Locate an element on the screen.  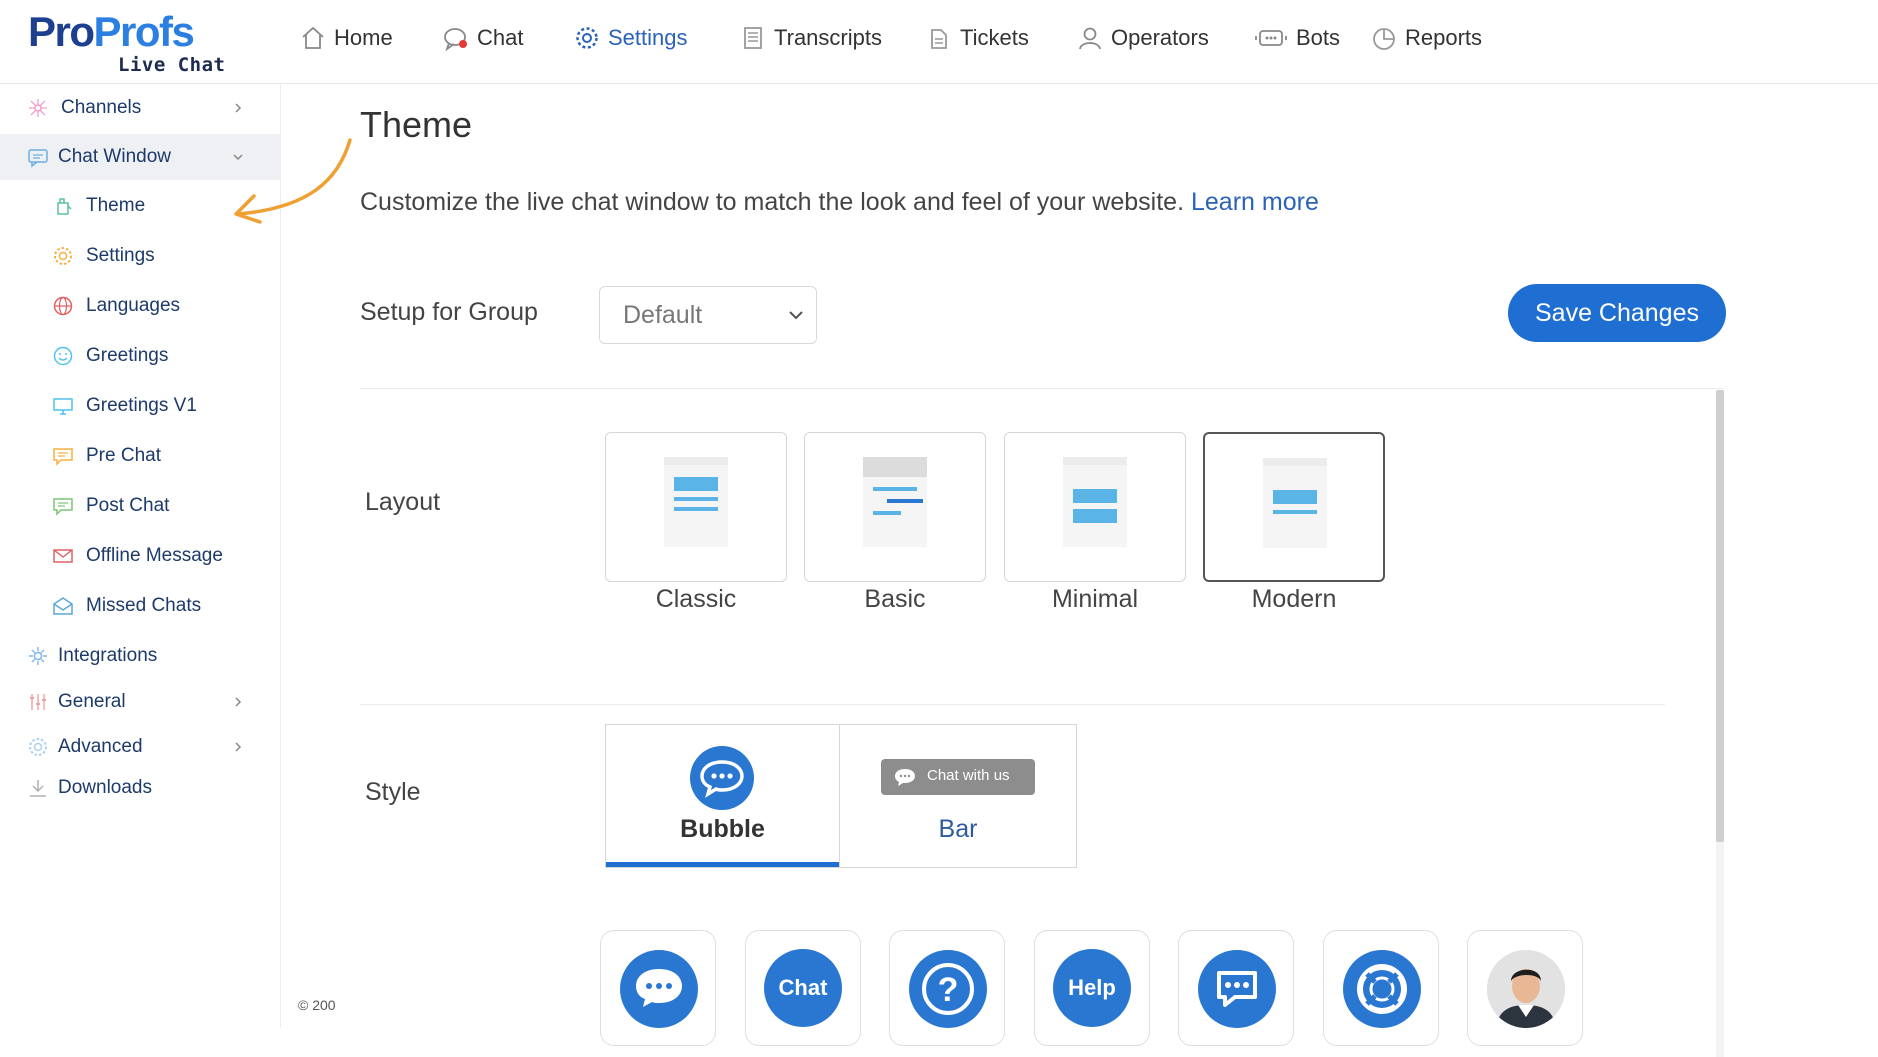
sidebar-item-pre-chat: Pre Chat is located at coordinates (140, 456).